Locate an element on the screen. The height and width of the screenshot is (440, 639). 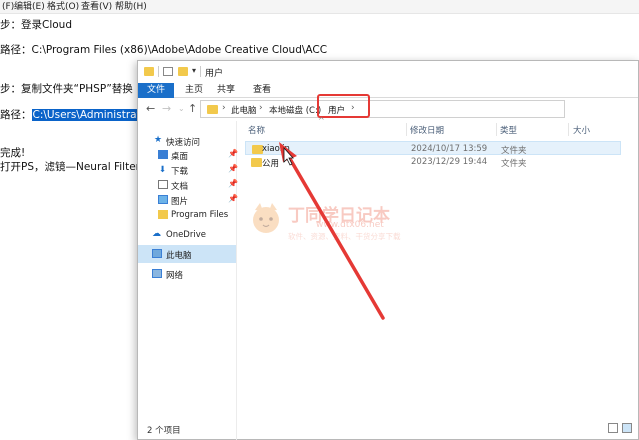
sidebar-item-label: Program Files is located at coordinates (200, 215).